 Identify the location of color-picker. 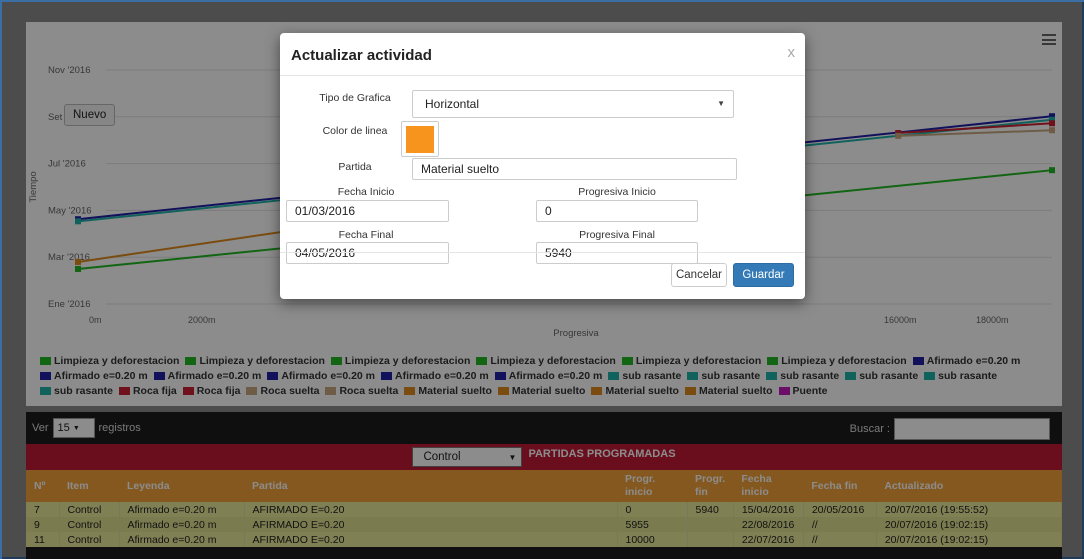
(420, 139).